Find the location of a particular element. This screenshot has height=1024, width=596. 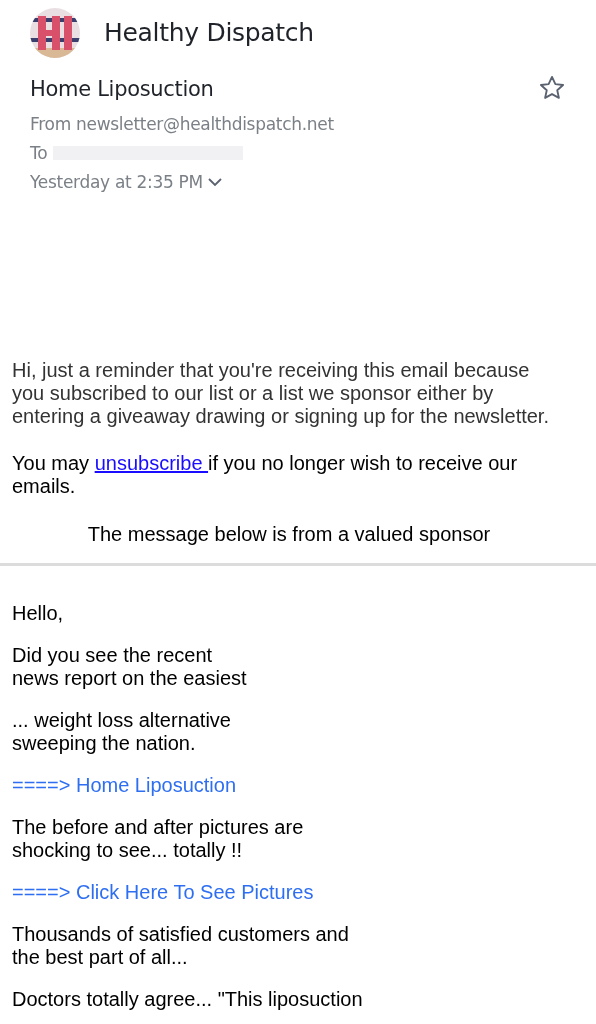

email-paragraph: The before and after pictures are shocking to see... totally !! is located at coordinates (158, 838).